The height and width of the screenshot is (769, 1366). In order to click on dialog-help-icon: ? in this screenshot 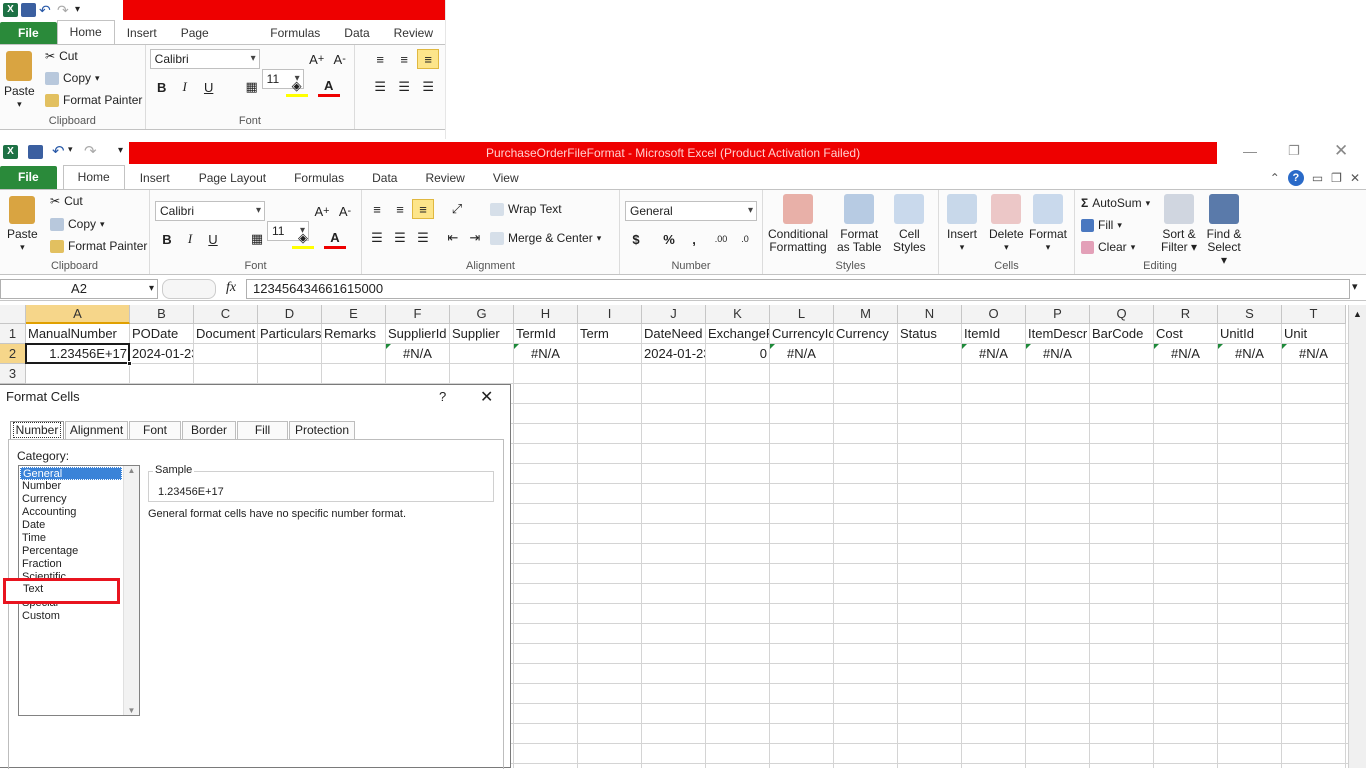, I will do `click(442, 396)`.